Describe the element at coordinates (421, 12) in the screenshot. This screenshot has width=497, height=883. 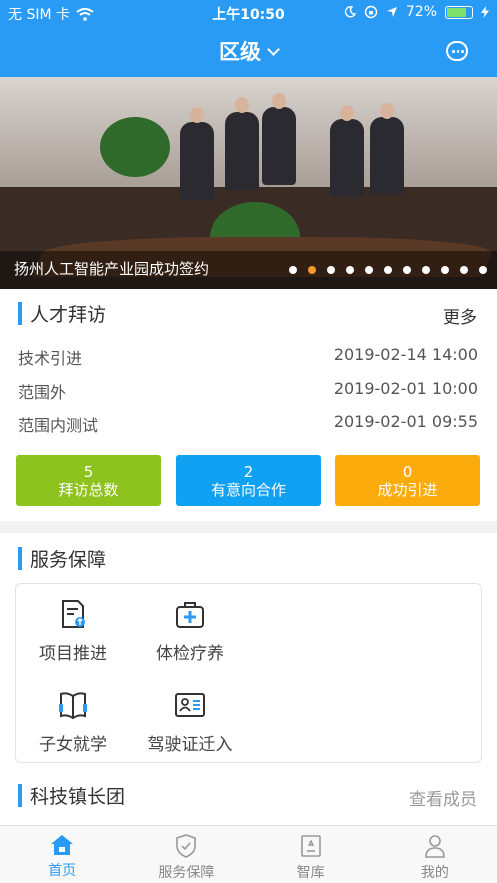
I see `battery-percent: 72%` at that location.